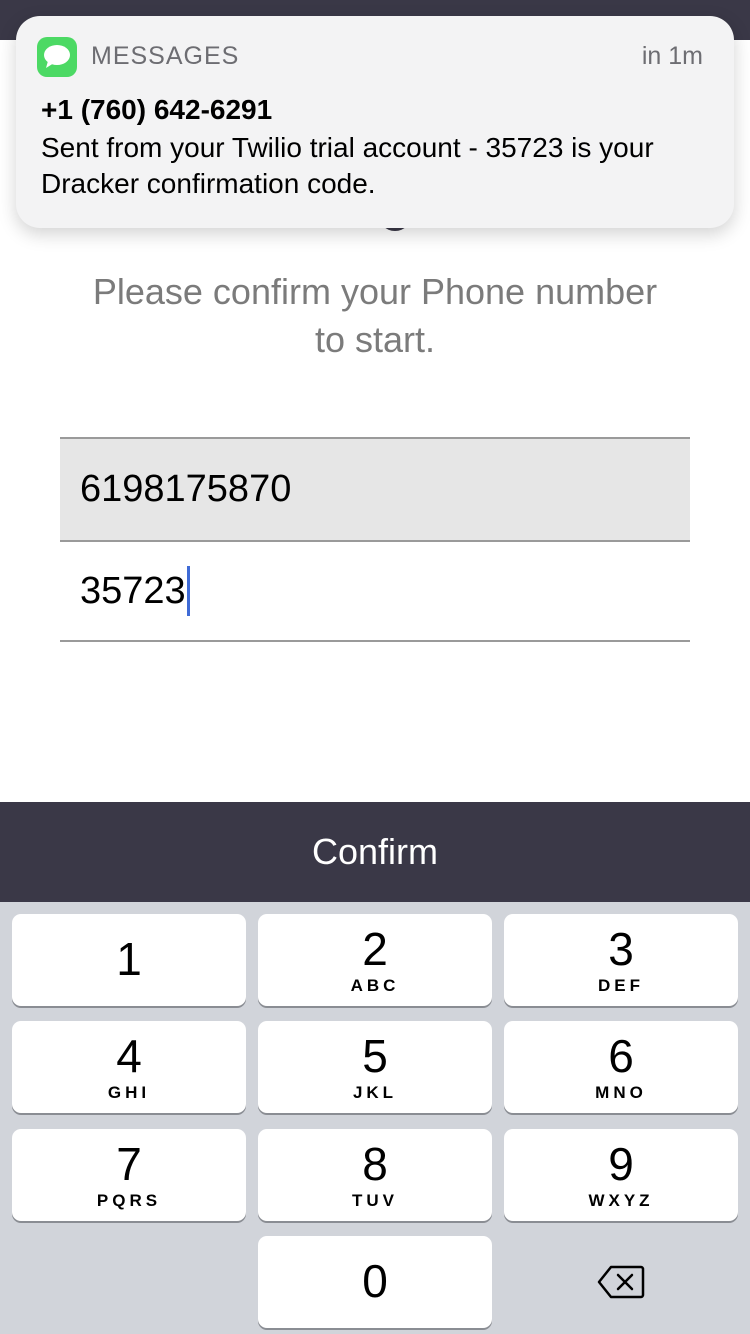  Describe the element at coordinates (621, 985) in the screenshot. I see `key-letters: DEF` at that location.